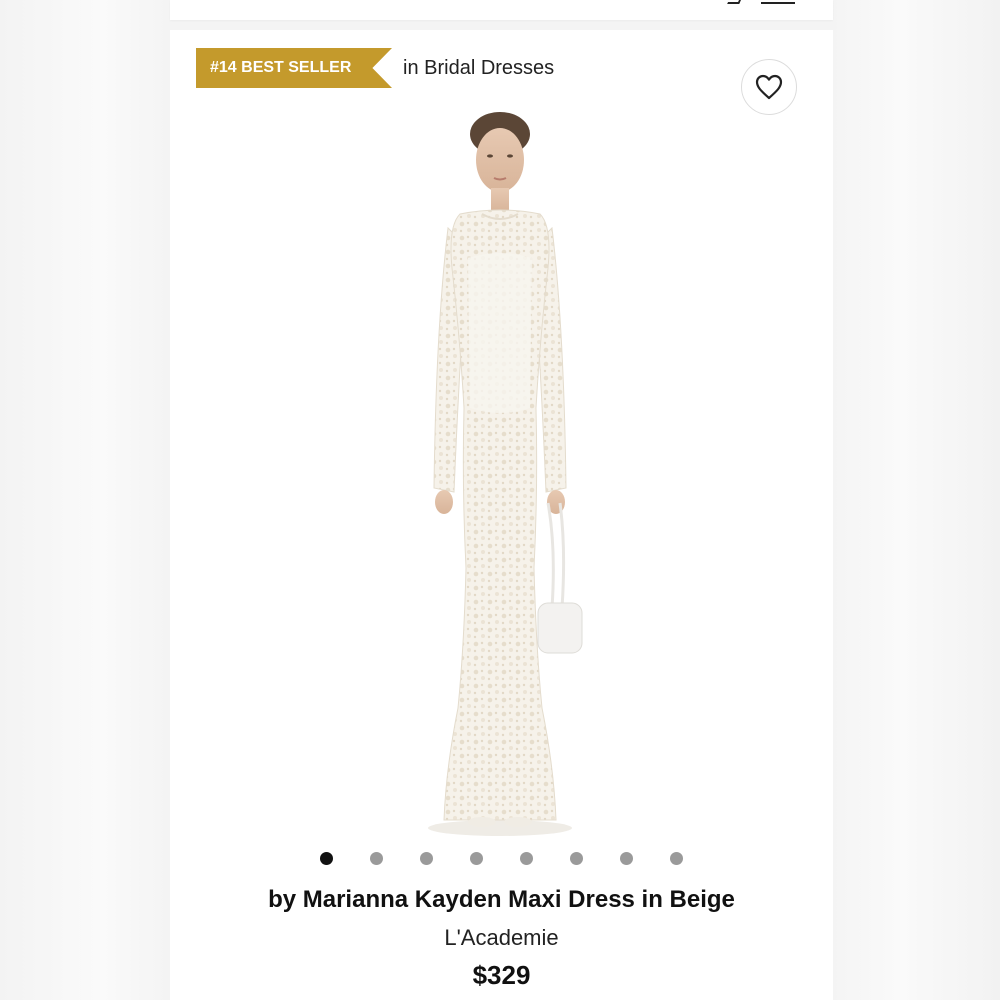  What do you see at coordinates (501, 10) in the screenshot?
I see `top-nav-bar` at bounding box center [501, 10].